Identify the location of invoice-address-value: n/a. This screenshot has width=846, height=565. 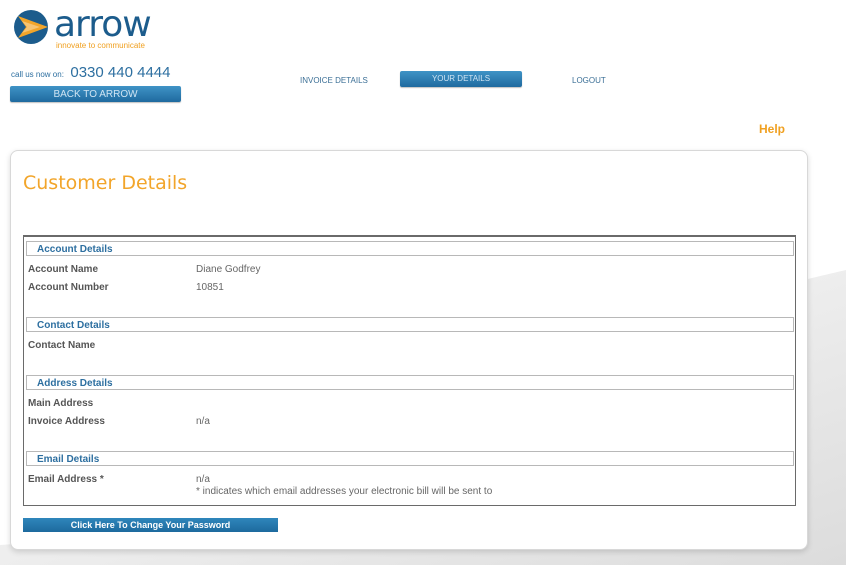
(203, 421).